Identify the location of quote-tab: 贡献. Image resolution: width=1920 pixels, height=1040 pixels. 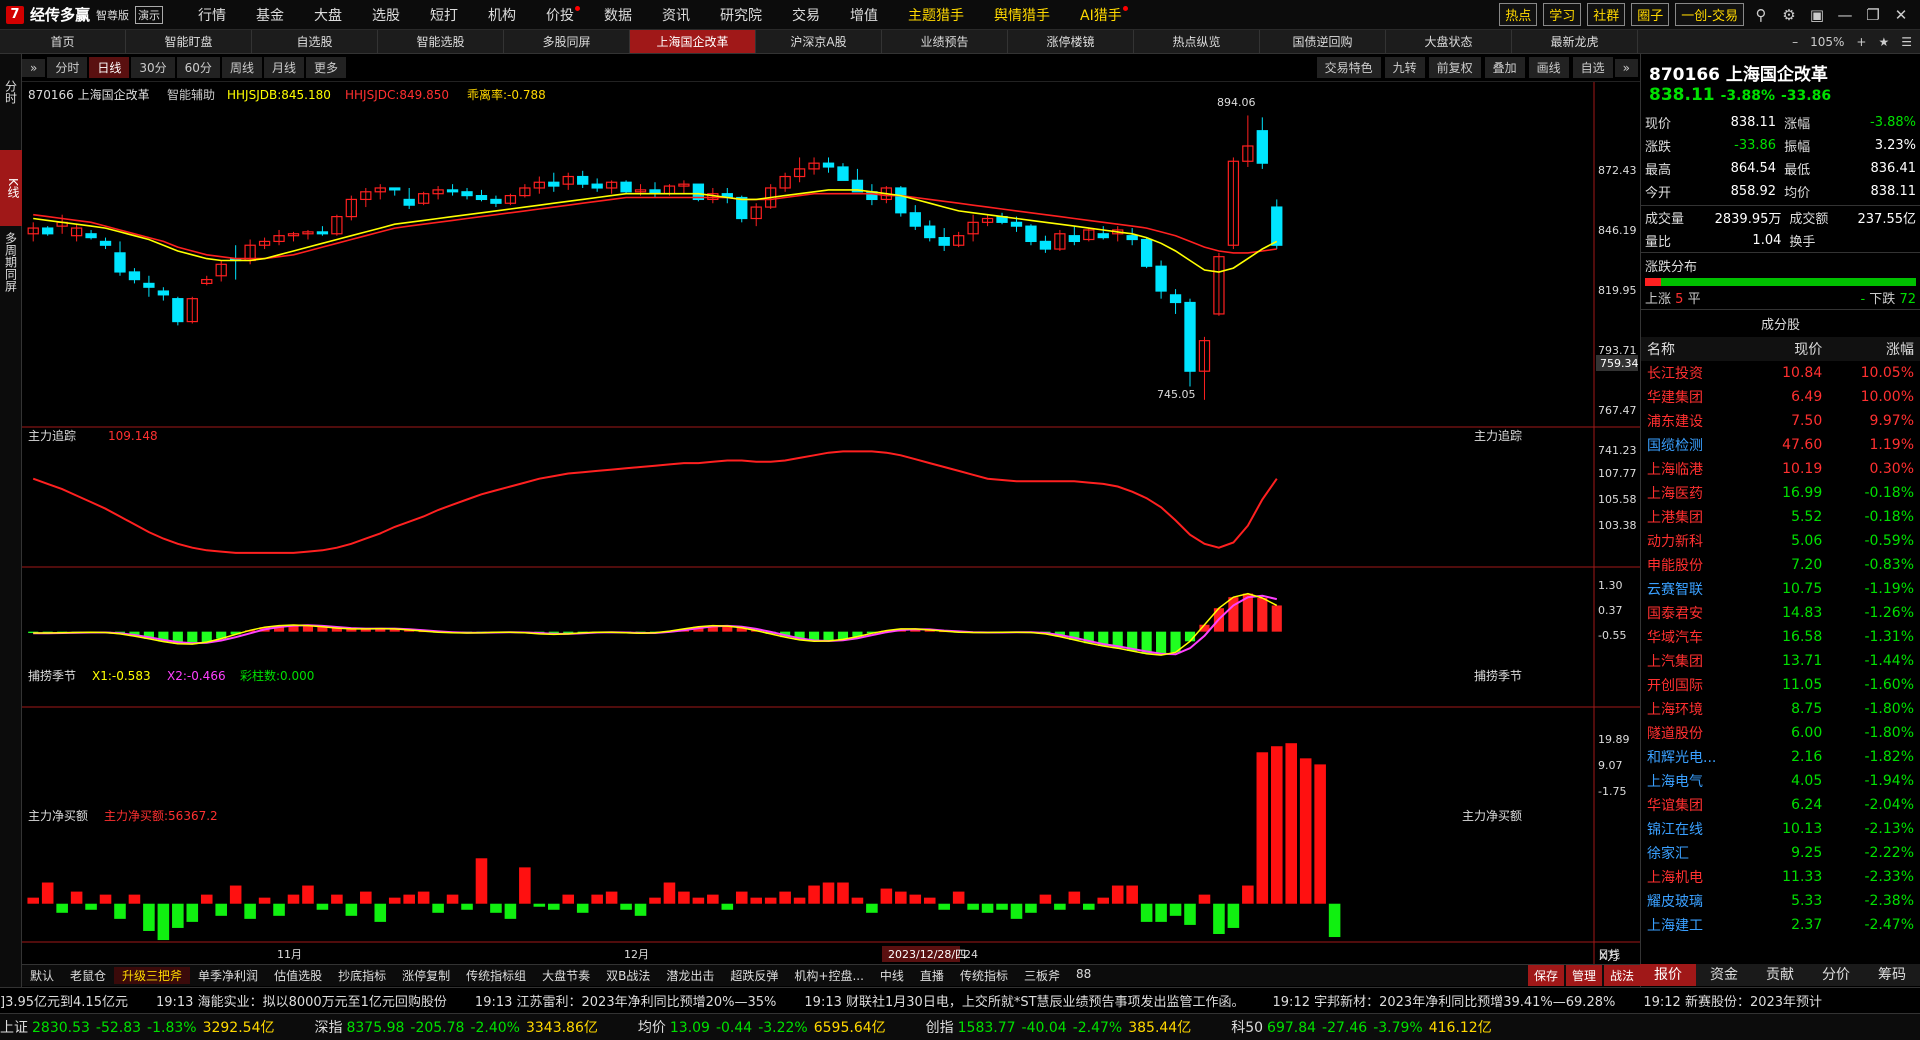
(1780, 975).